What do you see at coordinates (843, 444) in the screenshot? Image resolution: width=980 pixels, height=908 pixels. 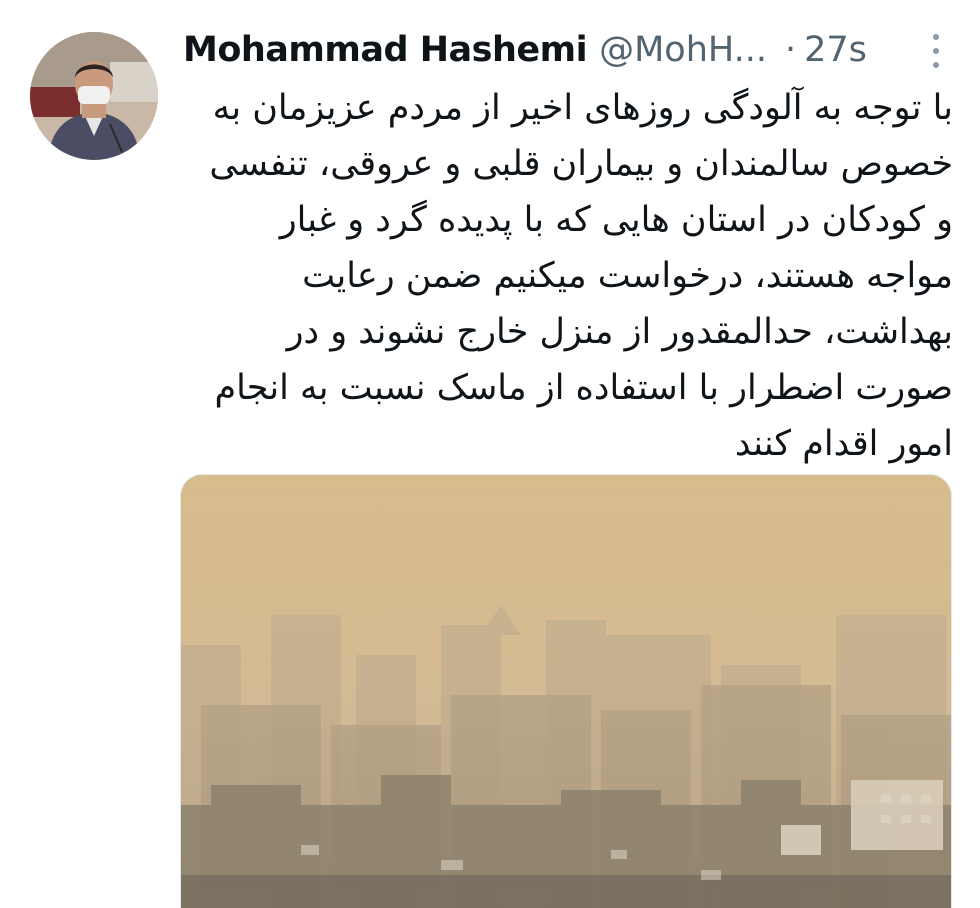 I see `tweet-text-line: امور اقدام کنند` at bounding box center [843, 444].